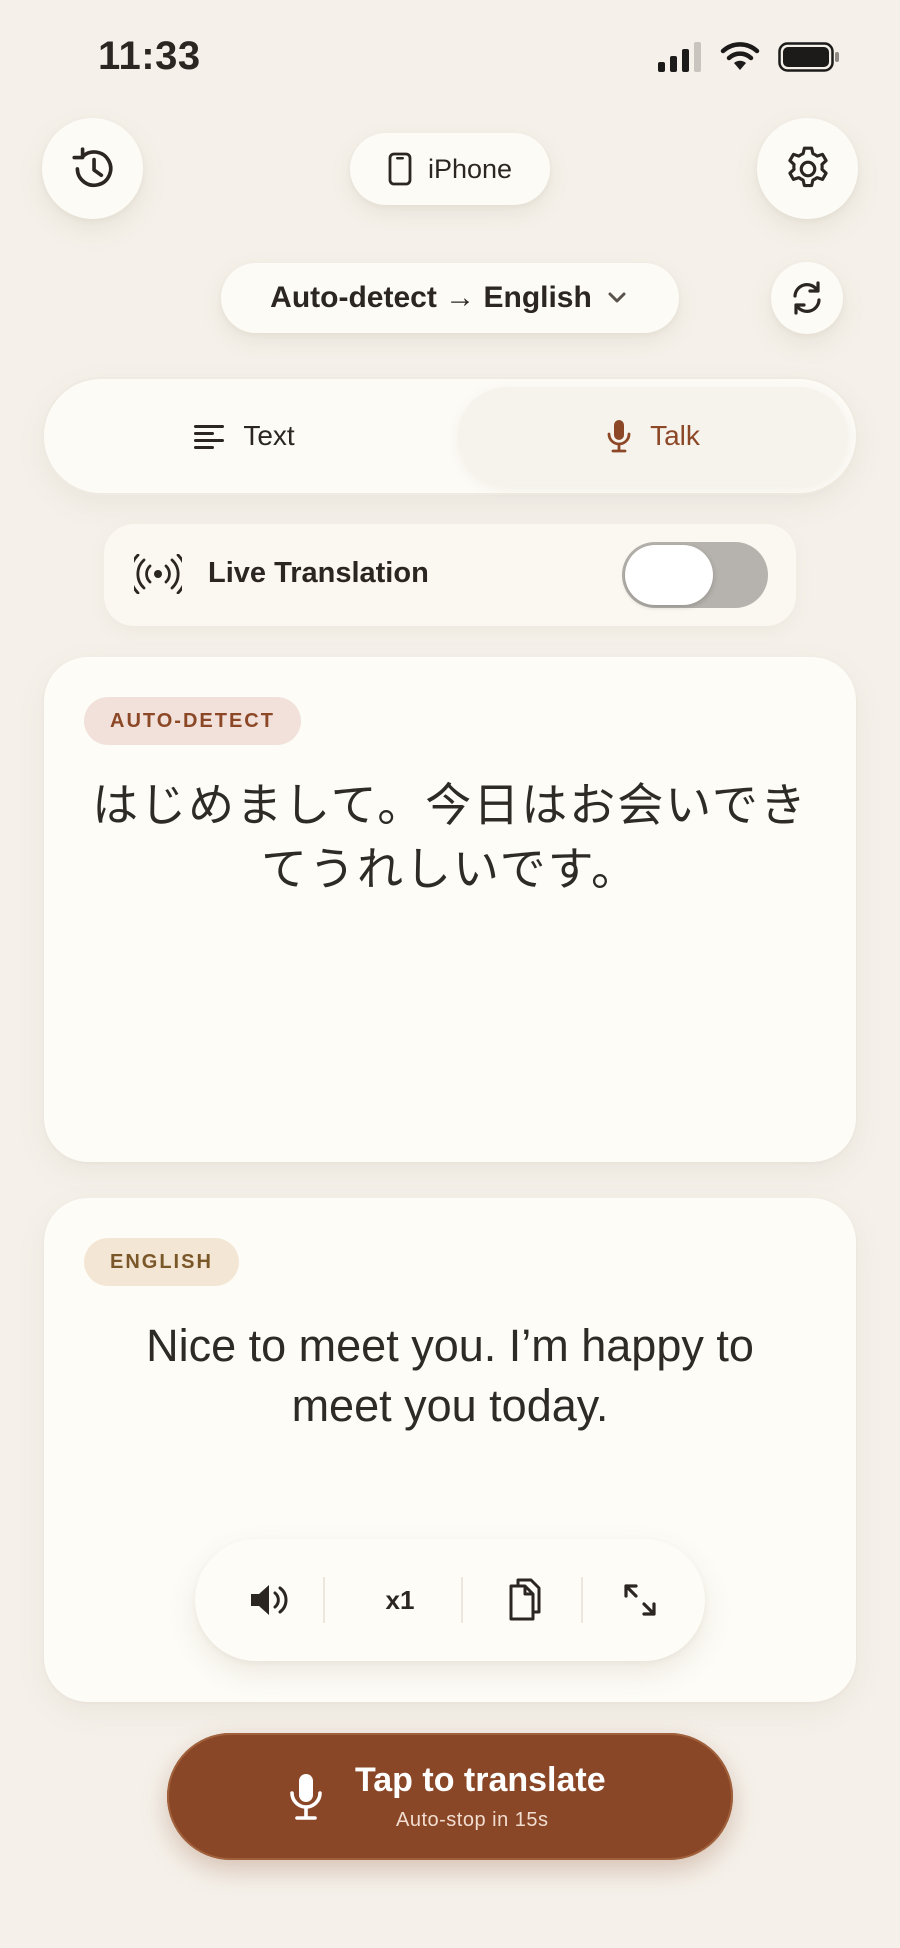 The height and width of the screenshot is (1948, 900). I want to click on expand-icon, so click(640, 1600).